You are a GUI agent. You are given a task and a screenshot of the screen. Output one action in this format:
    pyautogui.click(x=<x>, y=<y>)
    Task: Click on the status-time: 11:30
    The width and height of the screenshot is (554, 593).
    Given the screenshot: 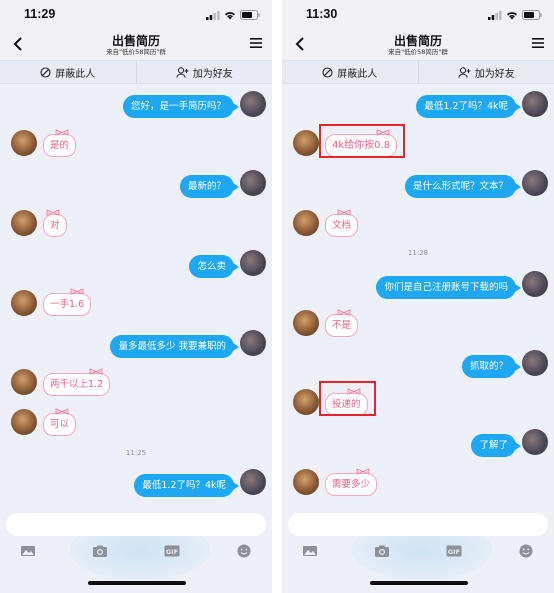 What is the action you would take?
    pyautogui.click(x=322, y=14)
    